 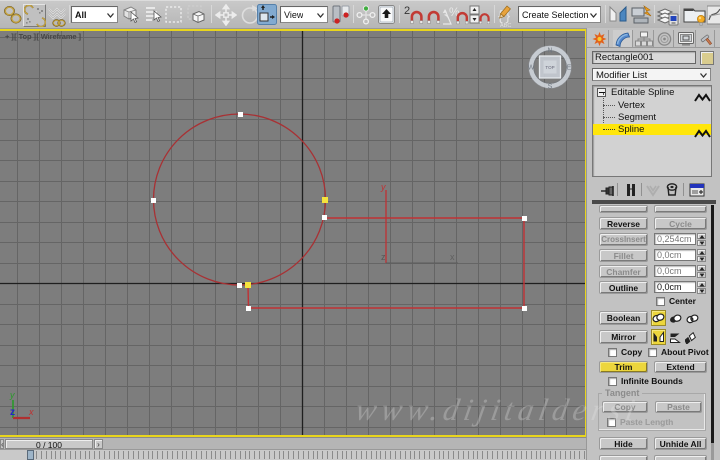 I want to click on svg-text: N, so click(x=549, y=51).